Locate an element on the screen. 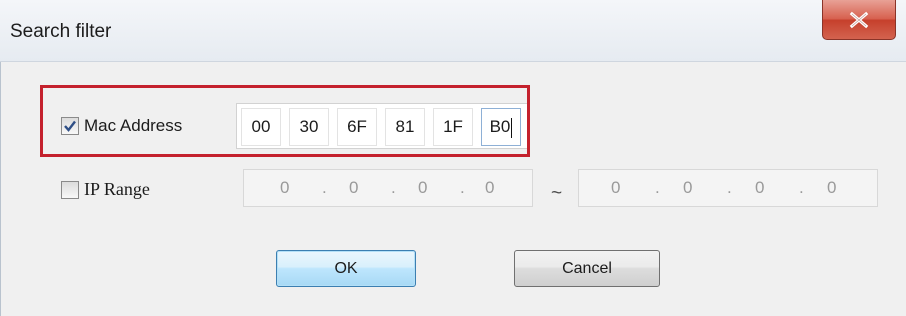 This screenshot has height=316, width=906. ok-button: OK is located at coordinates (346, 268).